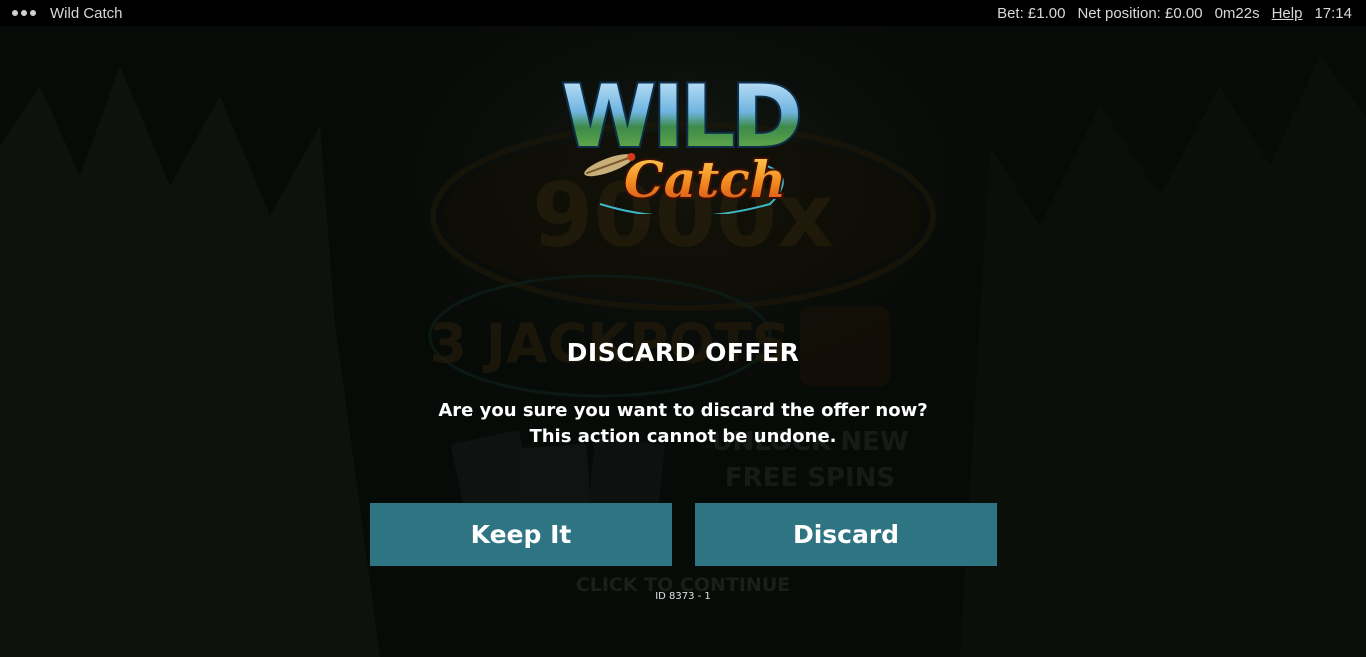 This screenshot has height=657, width=1366. I want to click on session-timer: 0m22s, so click(1237, 13).